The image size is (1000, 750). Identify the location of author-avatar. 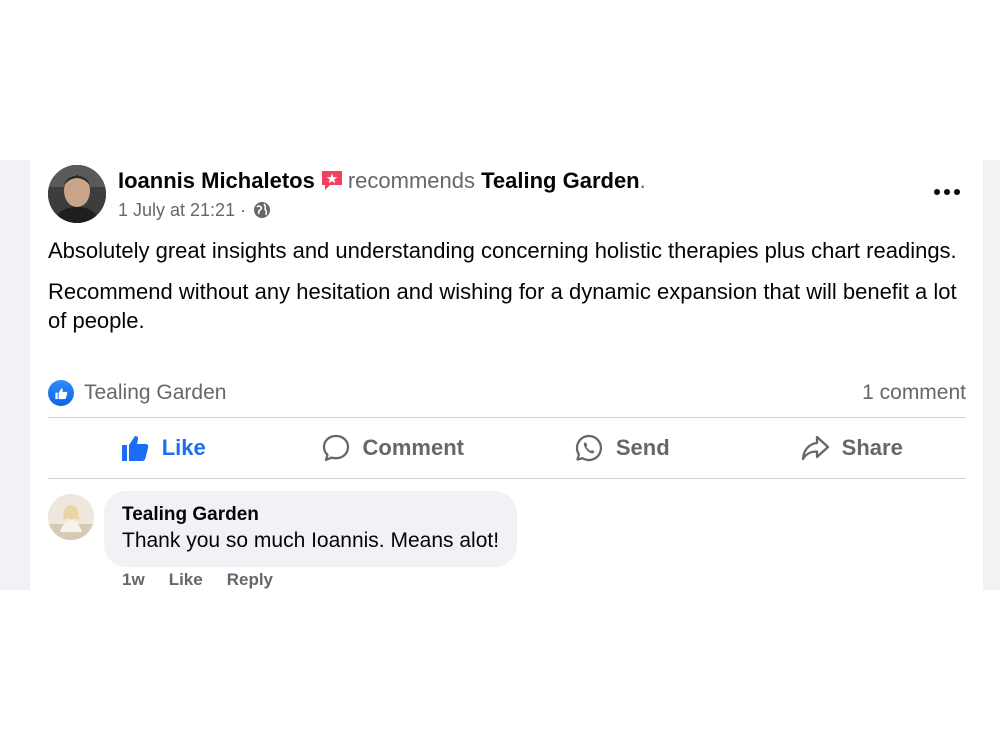
(77, 194).